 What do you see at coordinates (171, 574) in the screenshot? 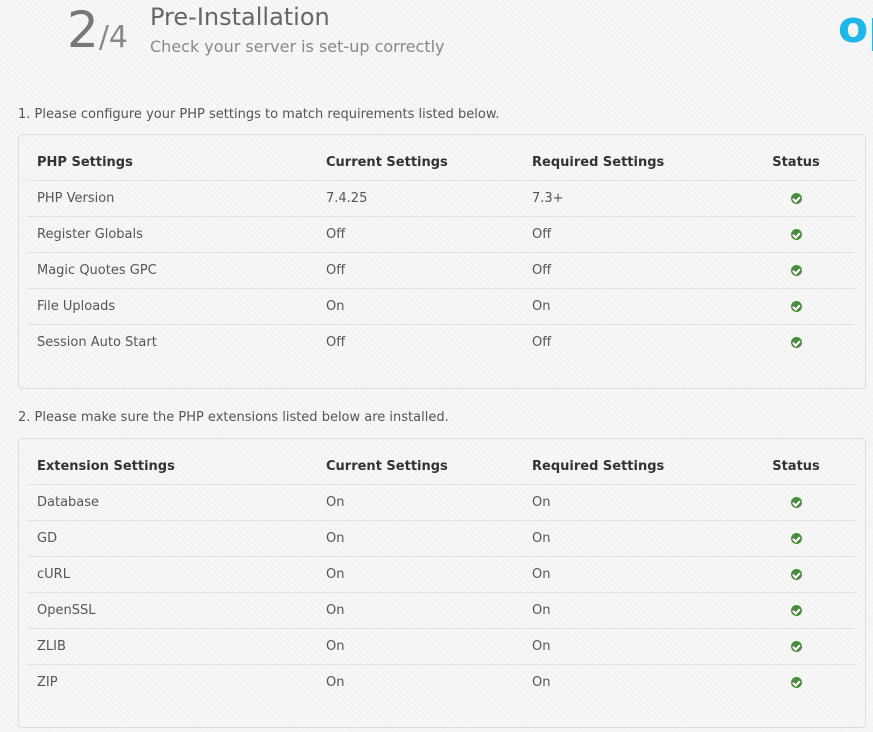
I see `setting-name: cURL` at bounding box center [171, 574].